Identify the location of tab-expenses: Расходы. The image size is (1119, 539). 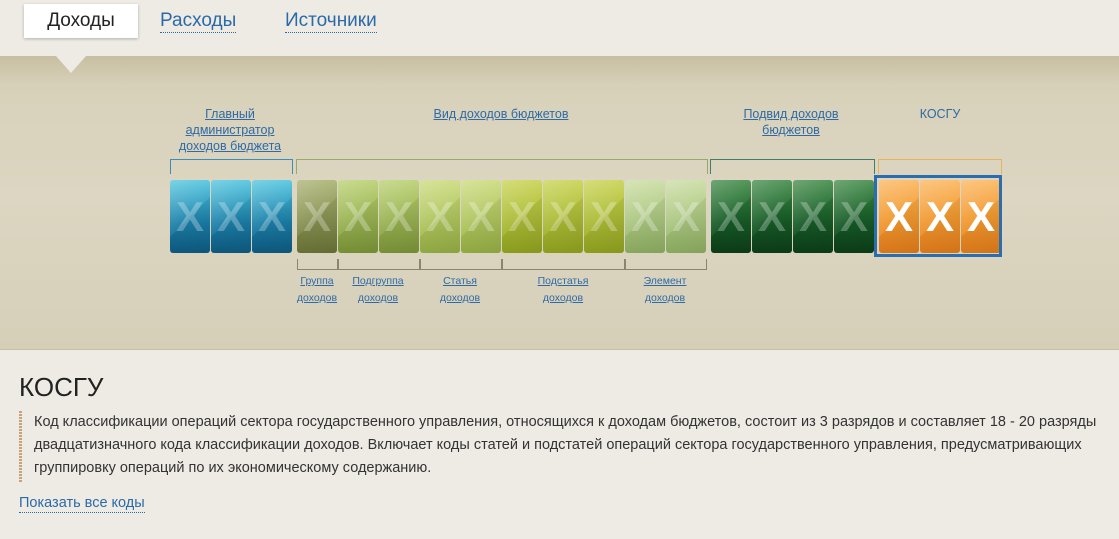
(198, 21).